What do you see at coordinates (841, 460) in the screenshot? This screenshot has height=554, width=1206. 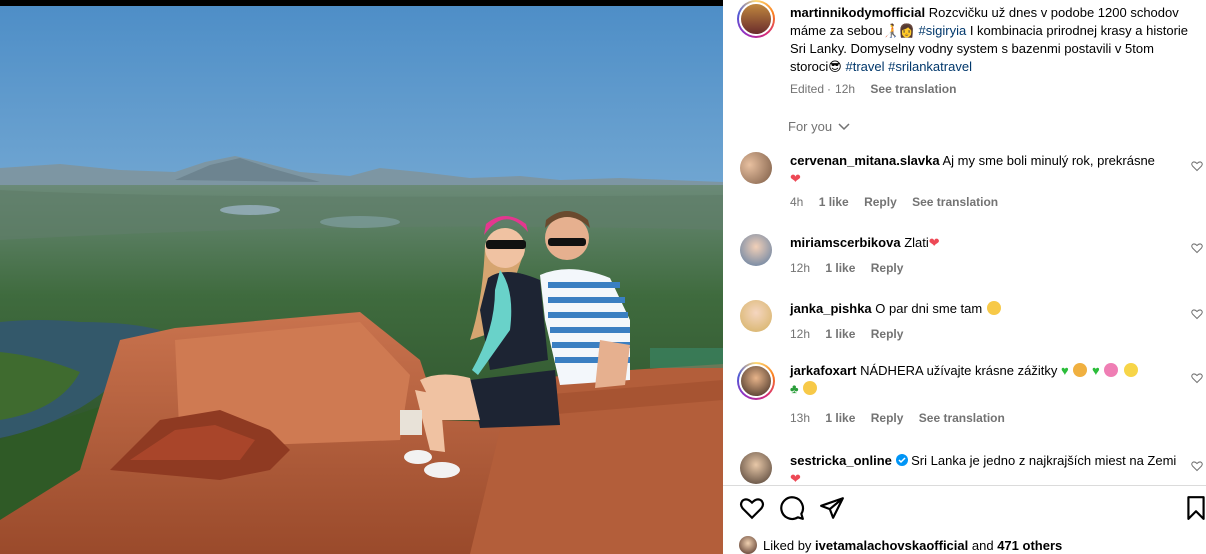 I see `comment-username: sestricka_online` at bounding box center [841, 460].